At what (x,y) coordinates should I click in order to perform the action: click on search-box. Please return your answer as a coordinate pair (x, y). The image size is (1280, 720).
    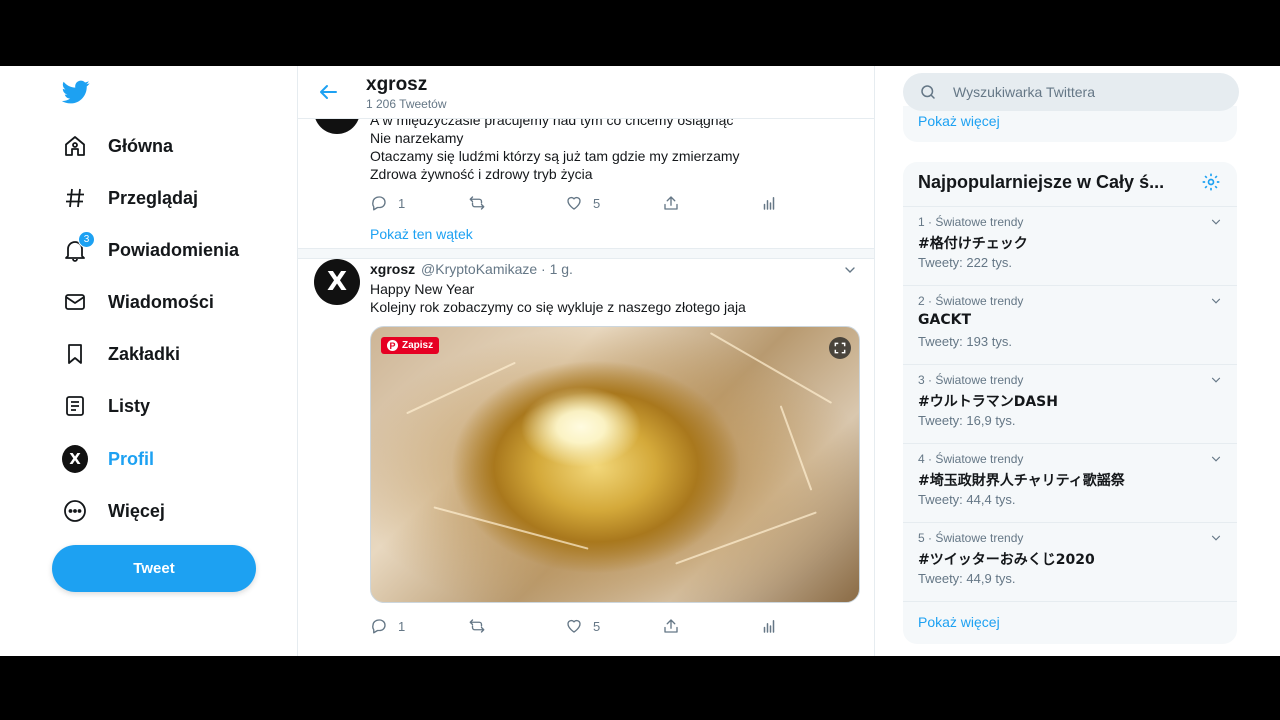
    Looking at the image, I should click on (1071, 92).